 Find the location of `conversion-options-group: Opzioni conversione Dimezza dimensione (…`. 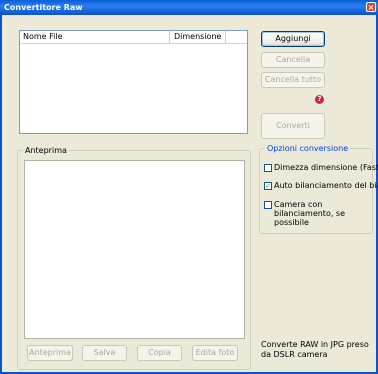

conversion-options-group: Opzioni conversione Dimezza dimensione (… is located at coordinates (318, 189).